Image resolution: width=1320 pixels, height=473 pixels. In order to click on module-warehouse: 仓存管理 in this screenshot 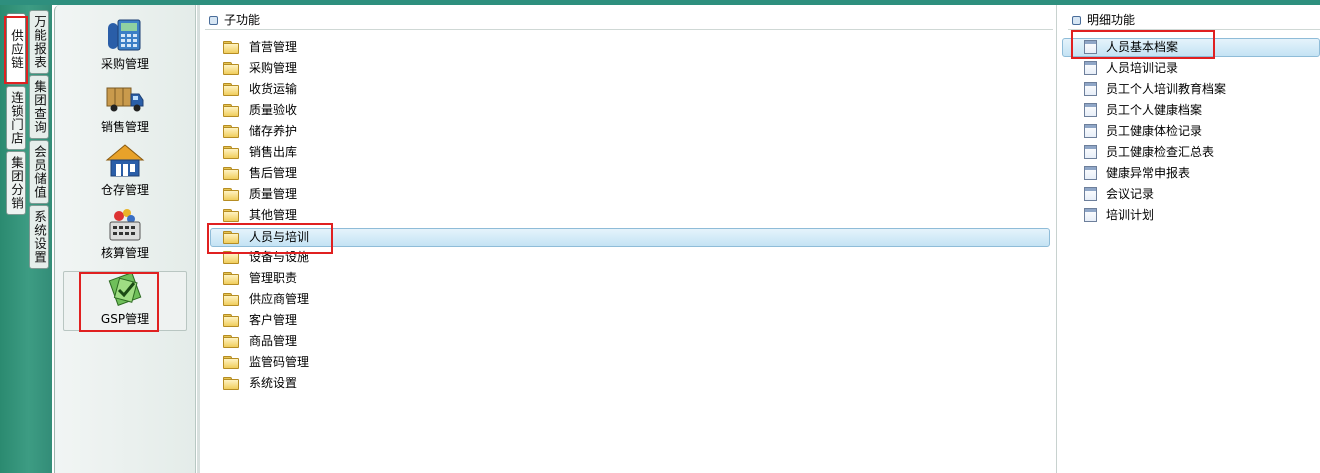, I will do `click(125, 173)`.